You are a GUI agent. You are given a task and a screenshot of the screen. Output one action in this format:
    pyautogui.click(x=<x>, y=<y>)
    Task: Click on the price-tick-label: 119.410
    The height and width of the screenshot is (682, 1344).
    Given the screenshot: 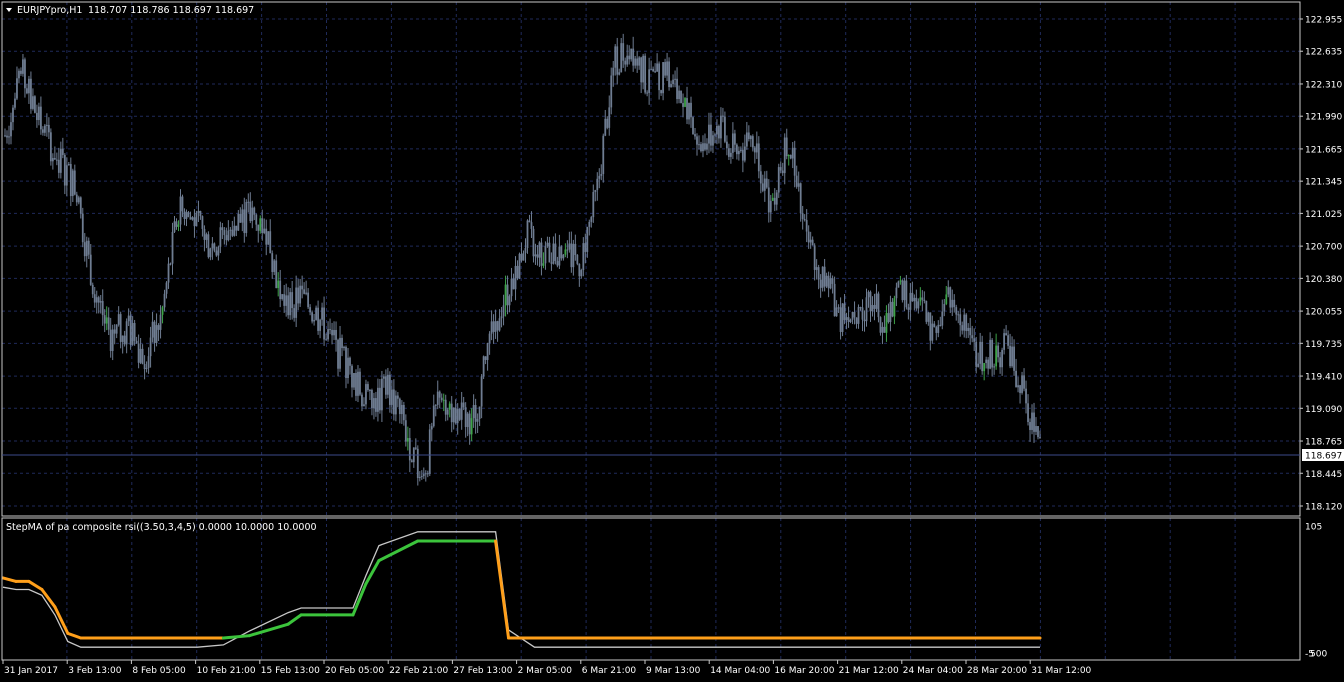 What is the action you would take?
    pyautogui.click(x=1323, y=378)
    